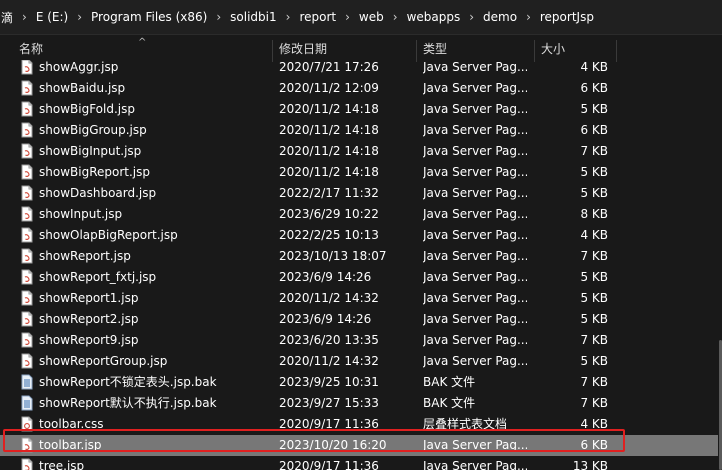  What do you see at coordinates (360, 424) in the screenshot?
I see `file-row: toolbar.css 2020/9/17 11:36 层叠样式表文档 4 KB` at bounding box center [360, 424].